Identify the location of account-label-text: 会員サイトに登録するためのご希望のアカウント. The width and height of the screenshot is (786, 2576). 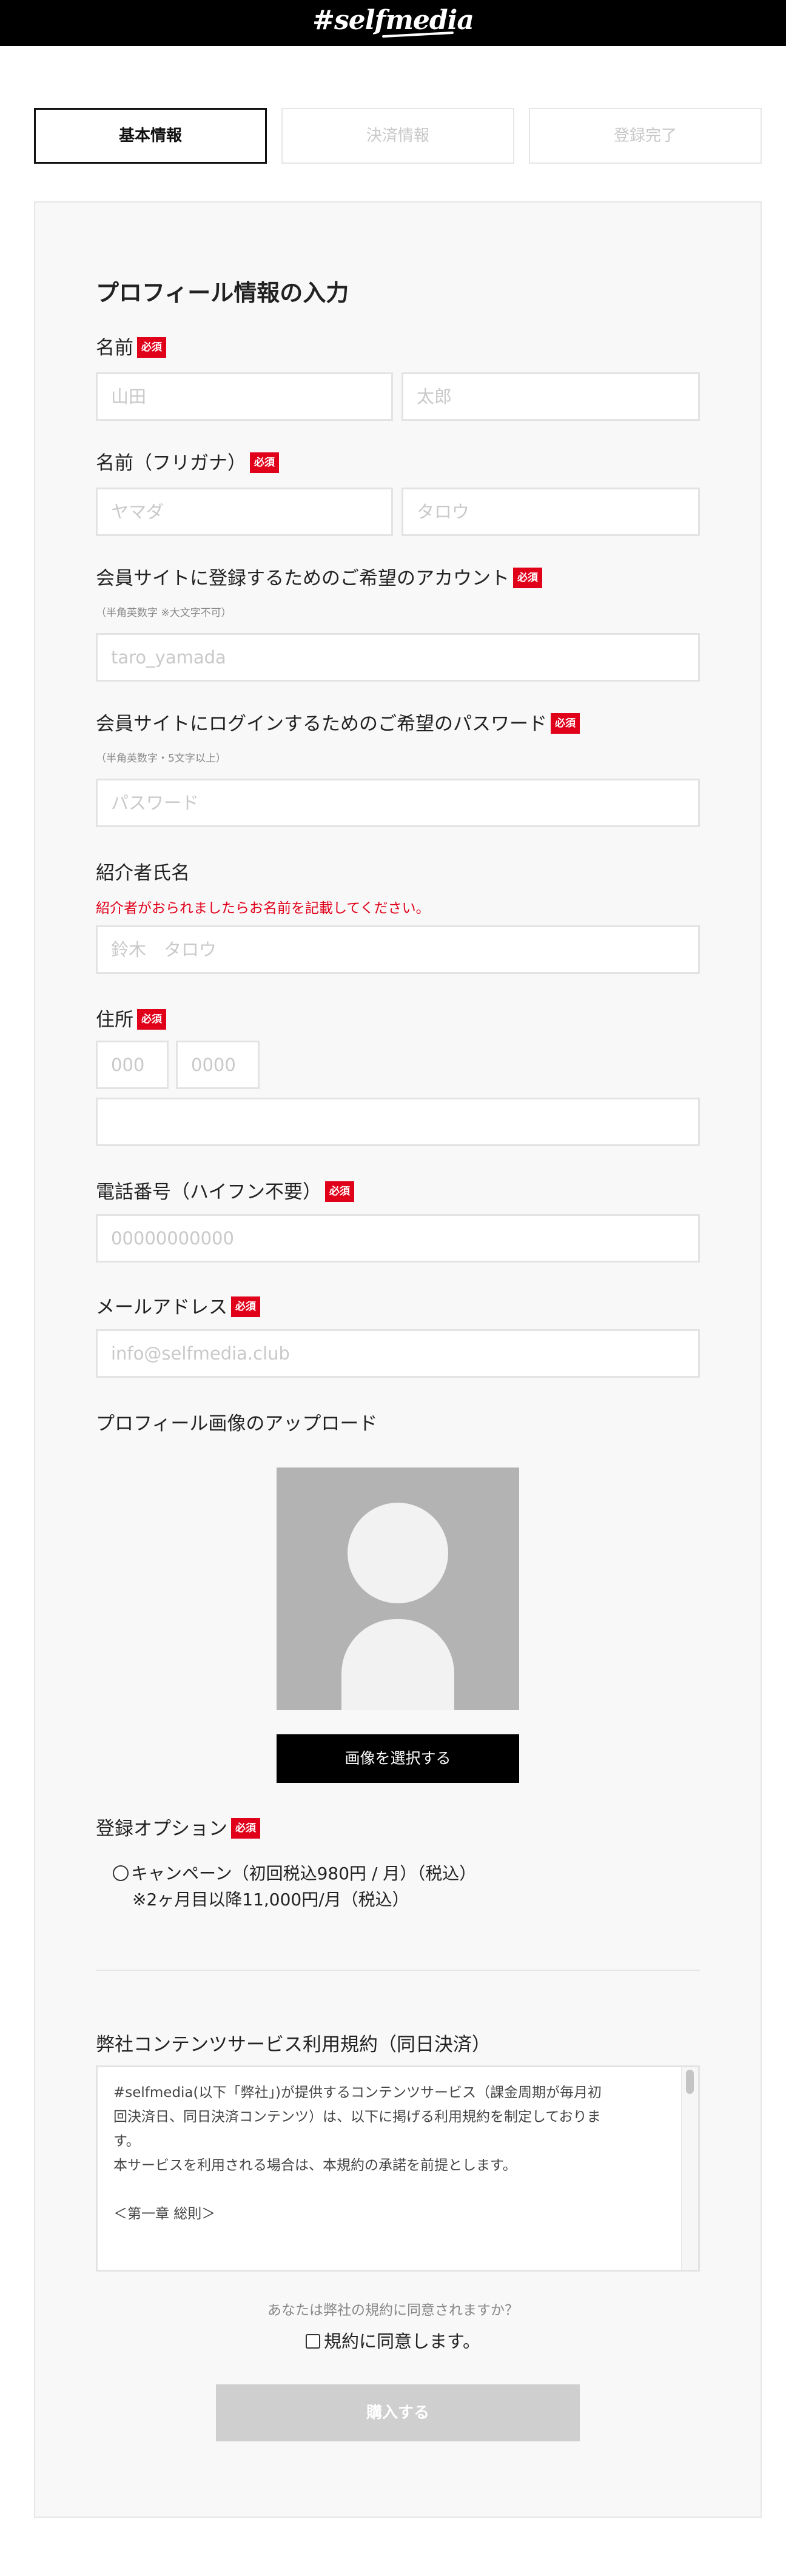
(303, 578).